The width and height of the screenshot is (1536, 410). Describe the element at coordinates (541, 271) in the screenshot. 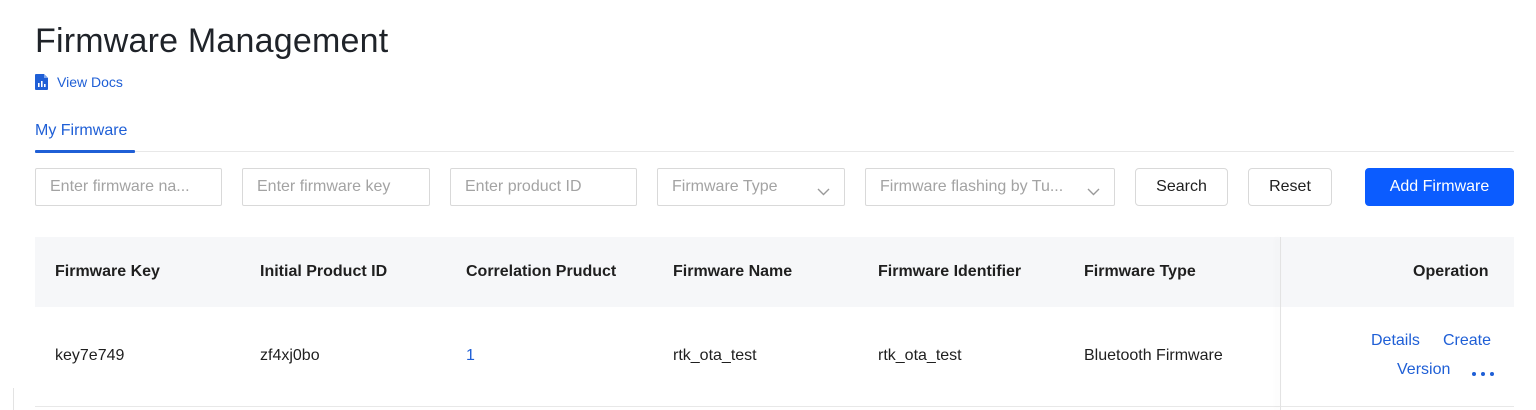

I see `column-header-correlation-product: Correlation Pruduct` at that location.